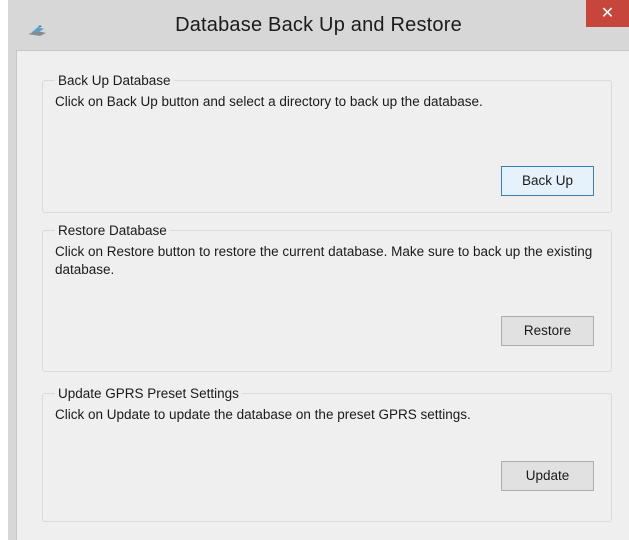  I want to click on close-icon: ✕, so click(607, 13).